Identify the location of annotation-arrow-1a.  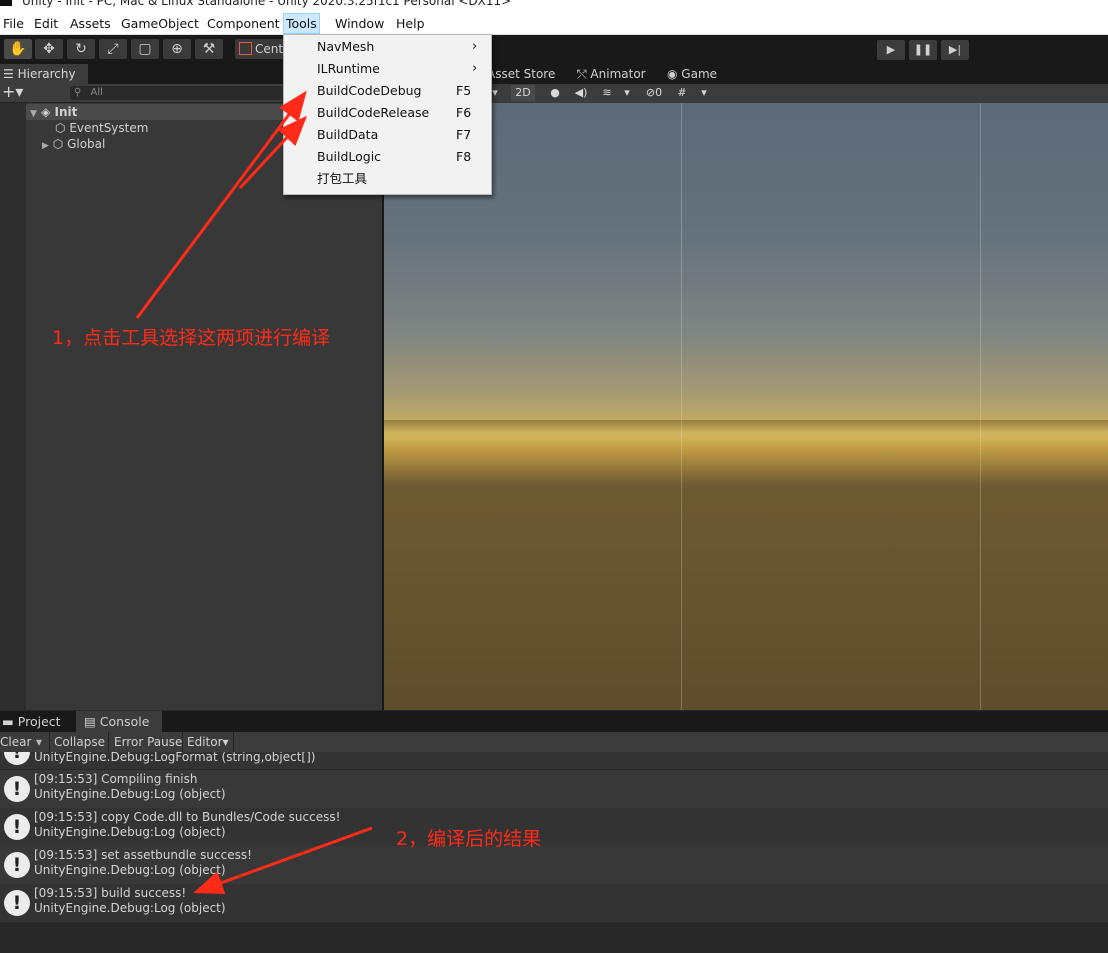
(221, 204).